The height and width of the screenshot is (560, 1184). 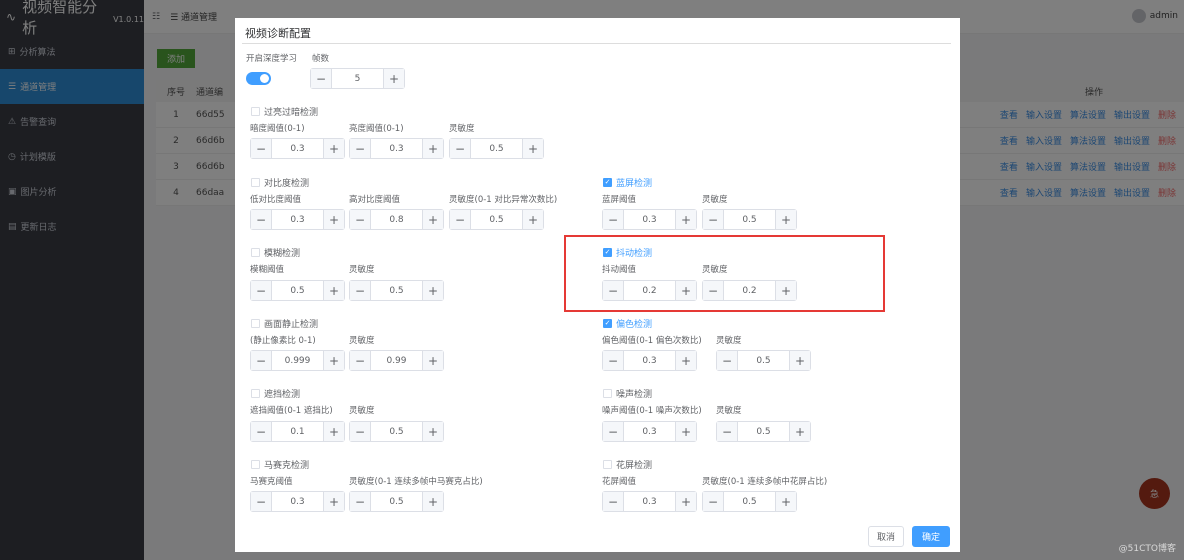 I want to click on deep-learning-toggle, so click(x=258, y=78).